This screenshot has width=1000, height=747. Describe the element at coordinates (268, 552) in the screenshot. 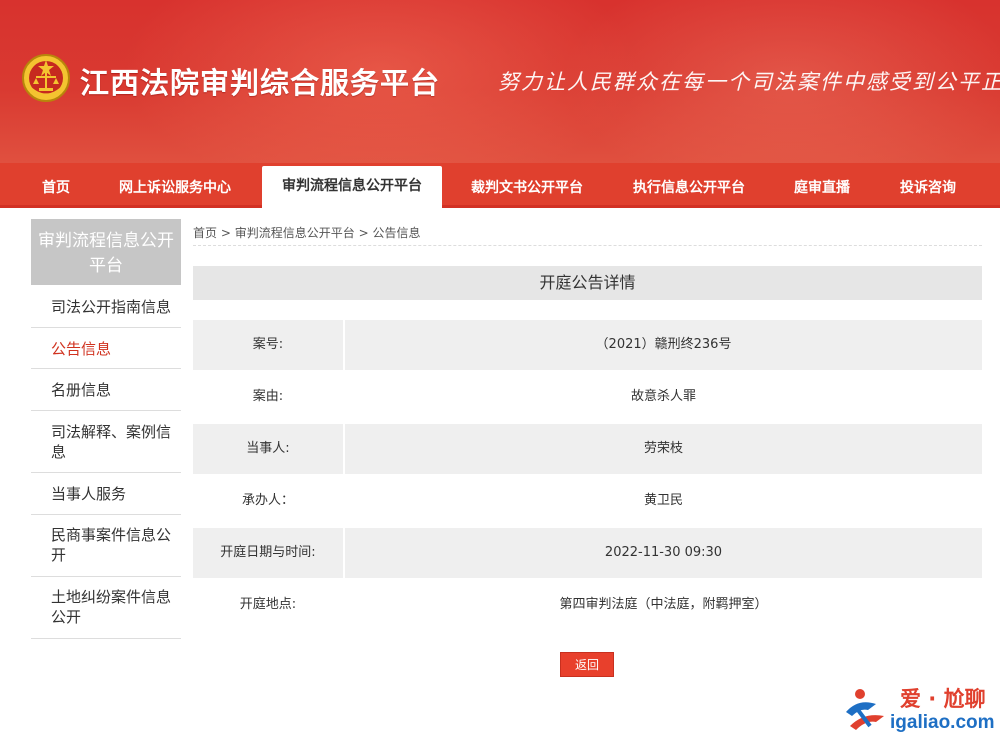

I see `row-label: 开庭日期与时间:` at that location.